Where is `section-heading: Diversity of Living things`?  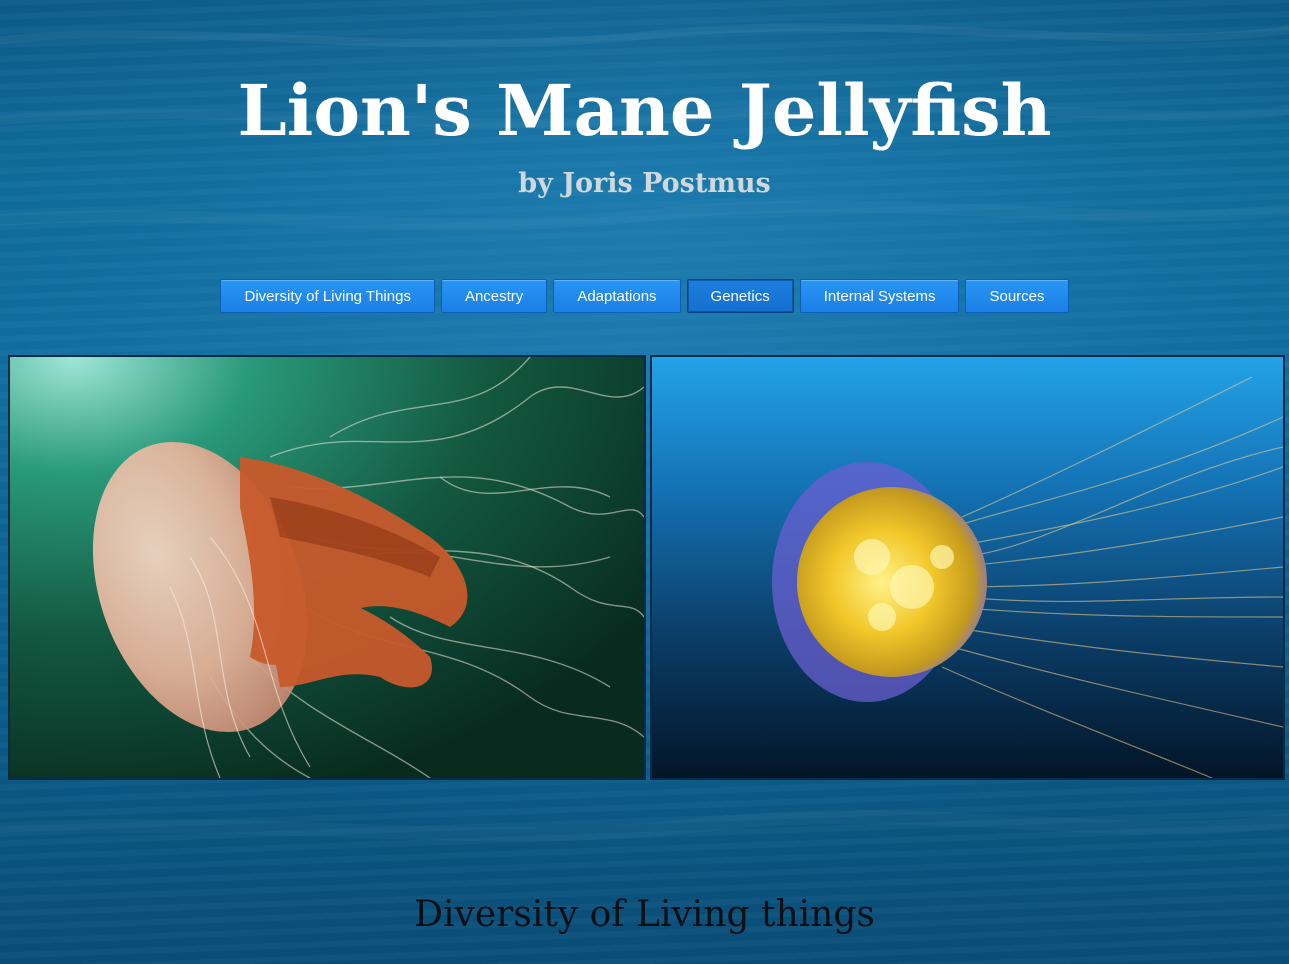
section-heading: Diversity of Living things is located at coordinates (644, 914).